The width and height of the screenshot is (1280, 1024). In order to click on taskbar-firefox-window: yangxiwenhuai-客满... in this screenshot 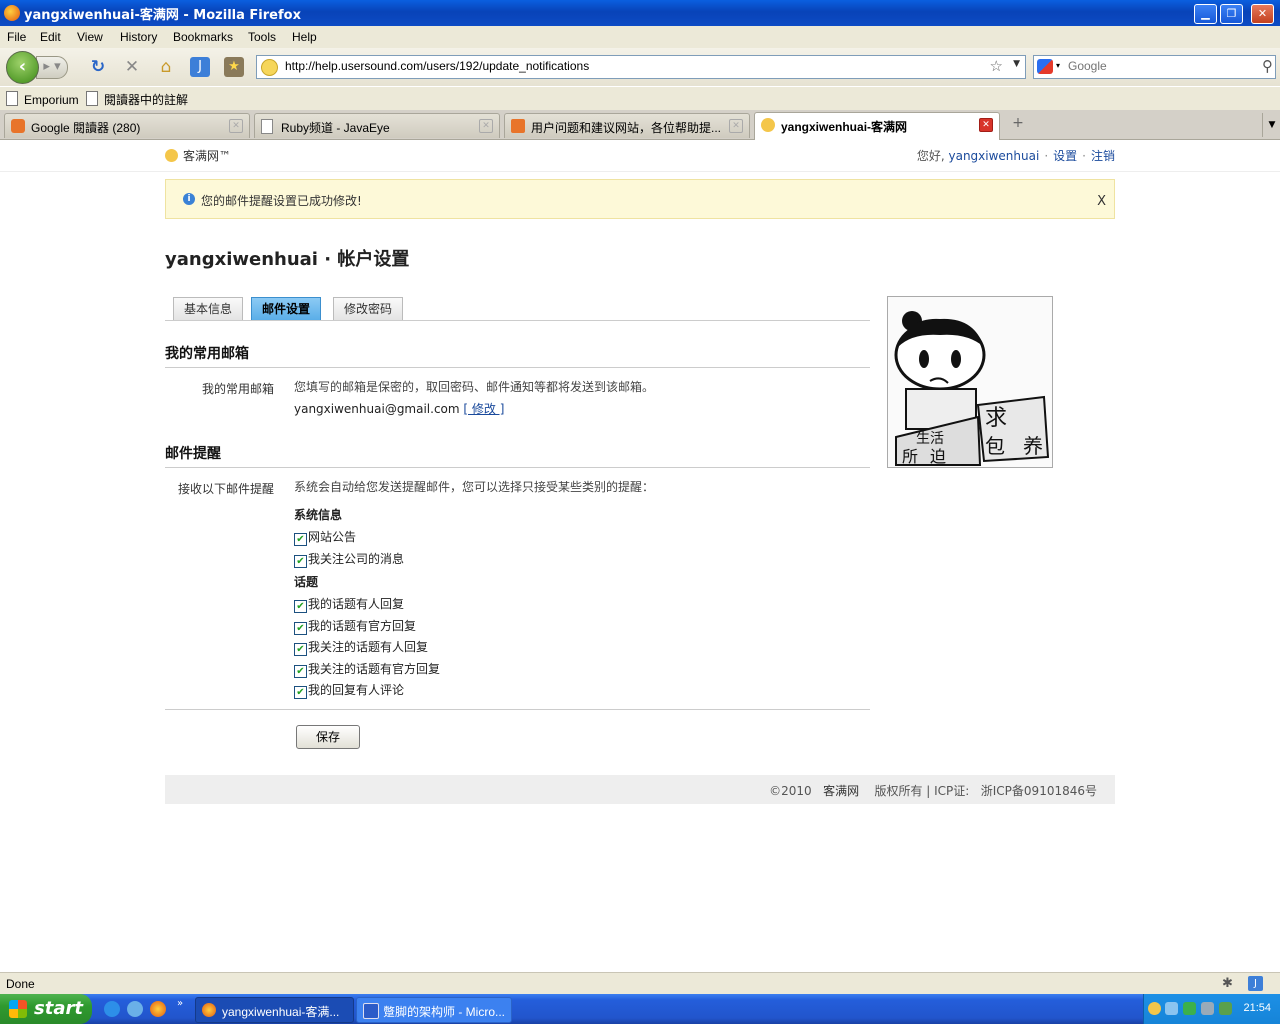, I will do `click(274, 1010)`.